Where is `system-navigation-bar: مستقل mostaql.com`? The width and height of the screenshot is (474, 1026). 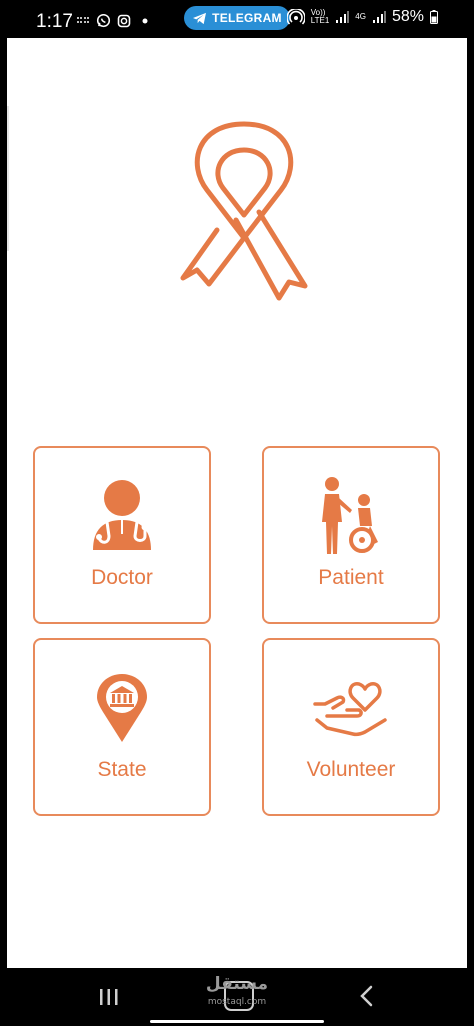 system-navigation-bar: مستقل mostaql.com is located at coordinates (237, 997).